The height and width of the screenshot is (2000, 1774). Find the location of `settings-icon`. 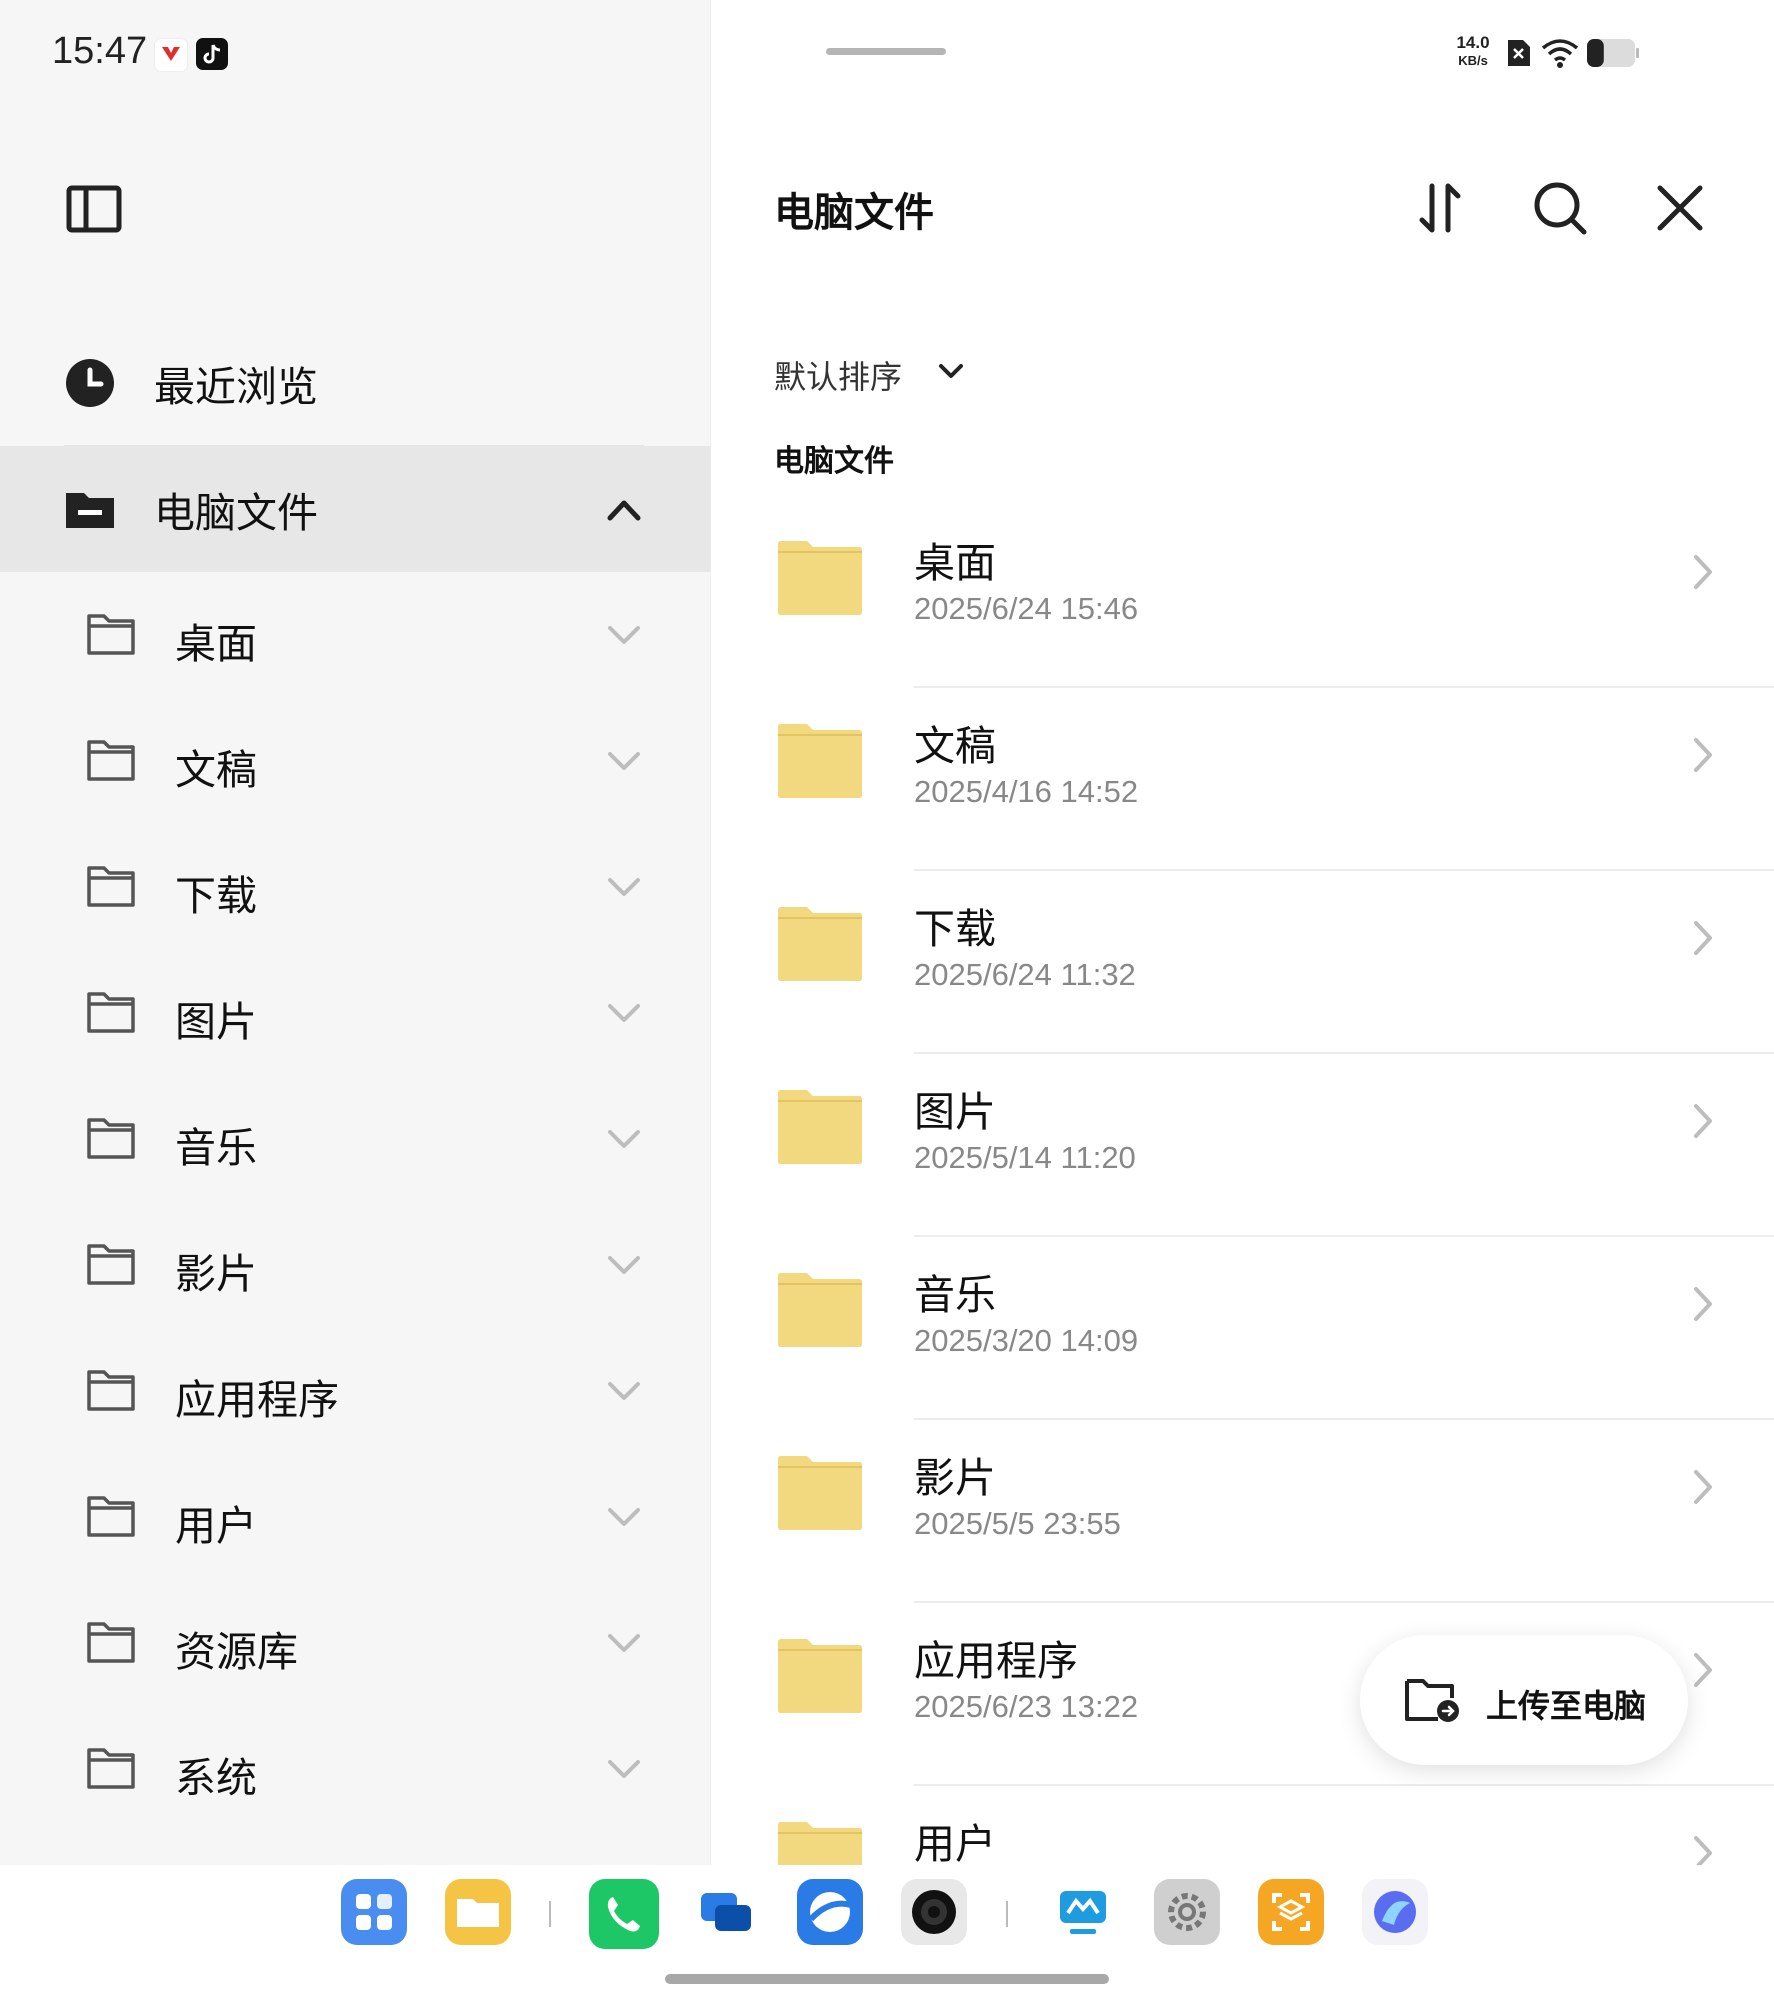

settings-icon is located at coordinates (1187, 1912).